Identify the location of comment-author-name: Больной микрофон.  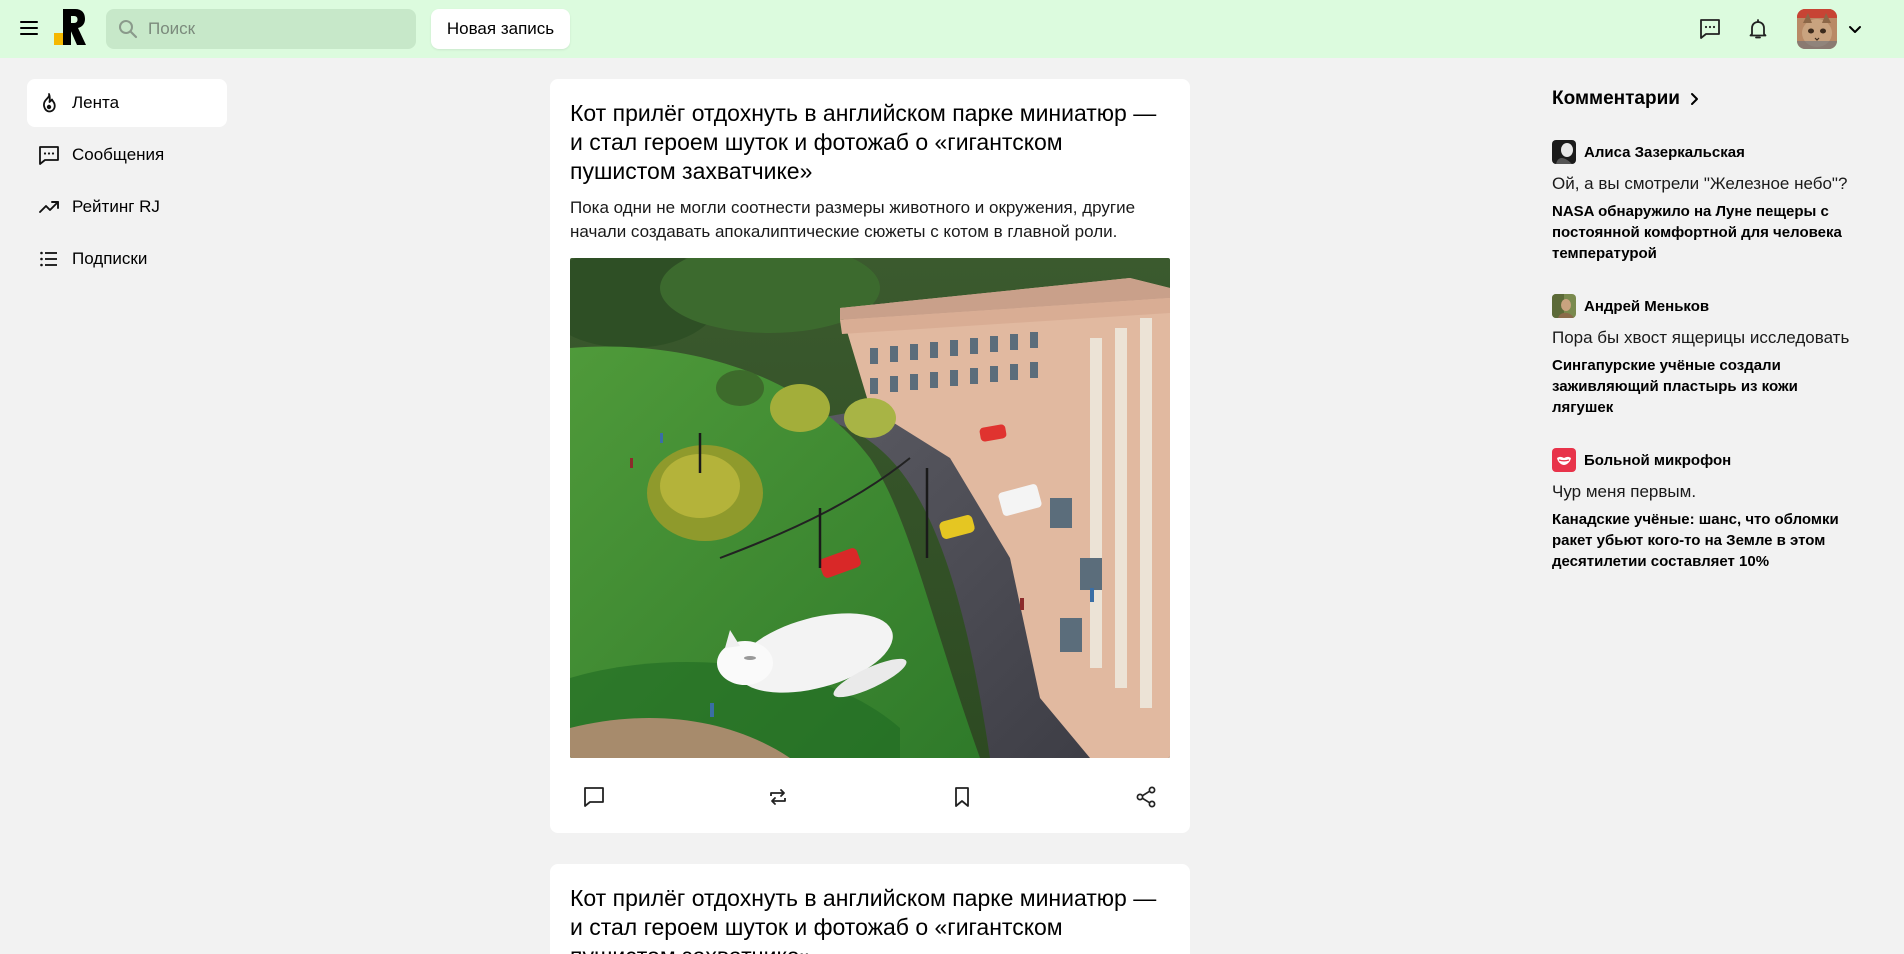
(1658, 460).